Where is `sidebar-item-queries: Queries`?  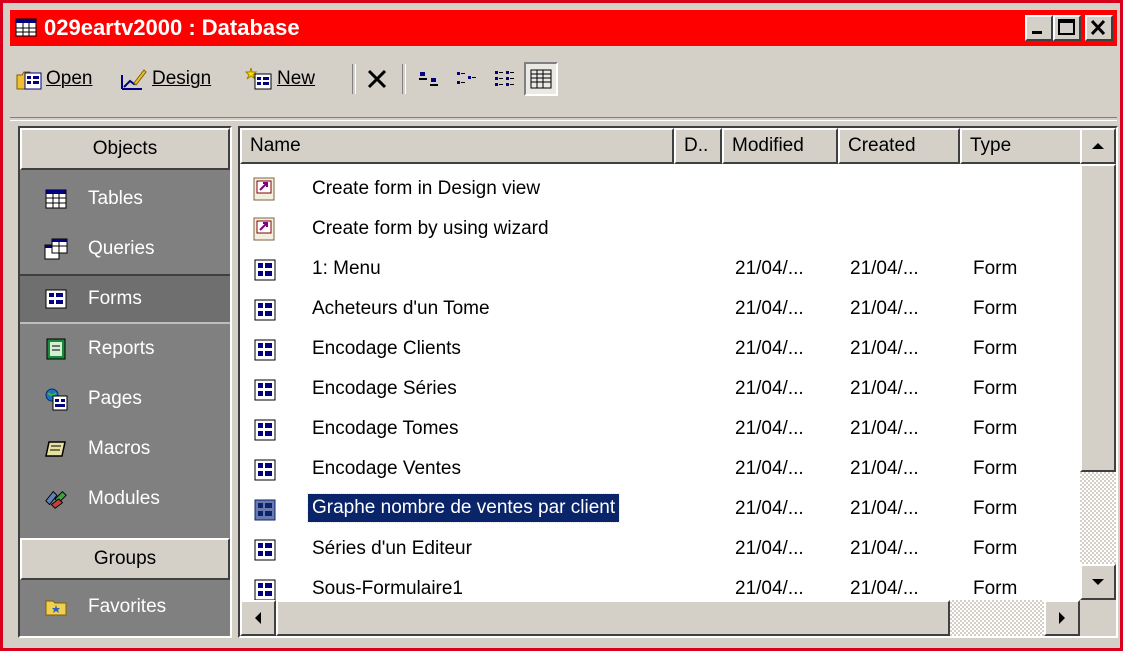 sidebar-item-queries: Queries is located at coordinates (125, 249).